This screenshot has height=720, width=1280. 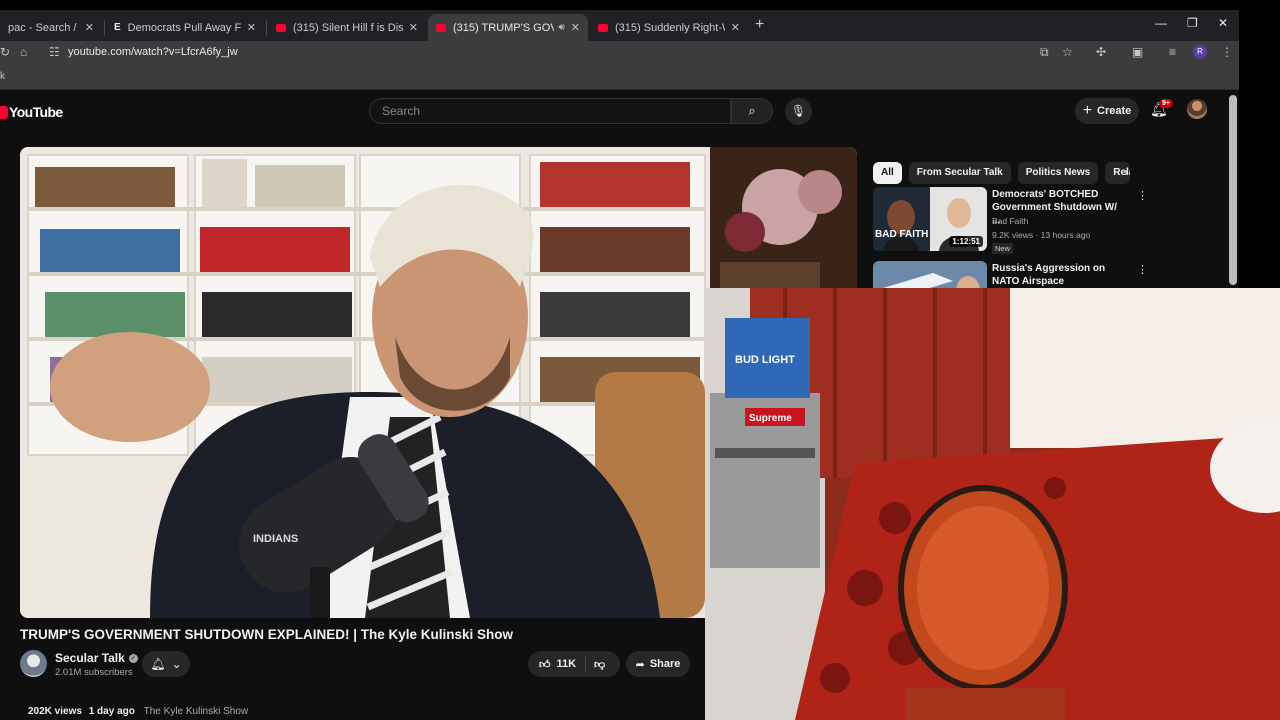 What do you see at coordinates (117, 27) in the screenshot?
I see `site-favicon-icon: E` at bounding box center [117, 27].